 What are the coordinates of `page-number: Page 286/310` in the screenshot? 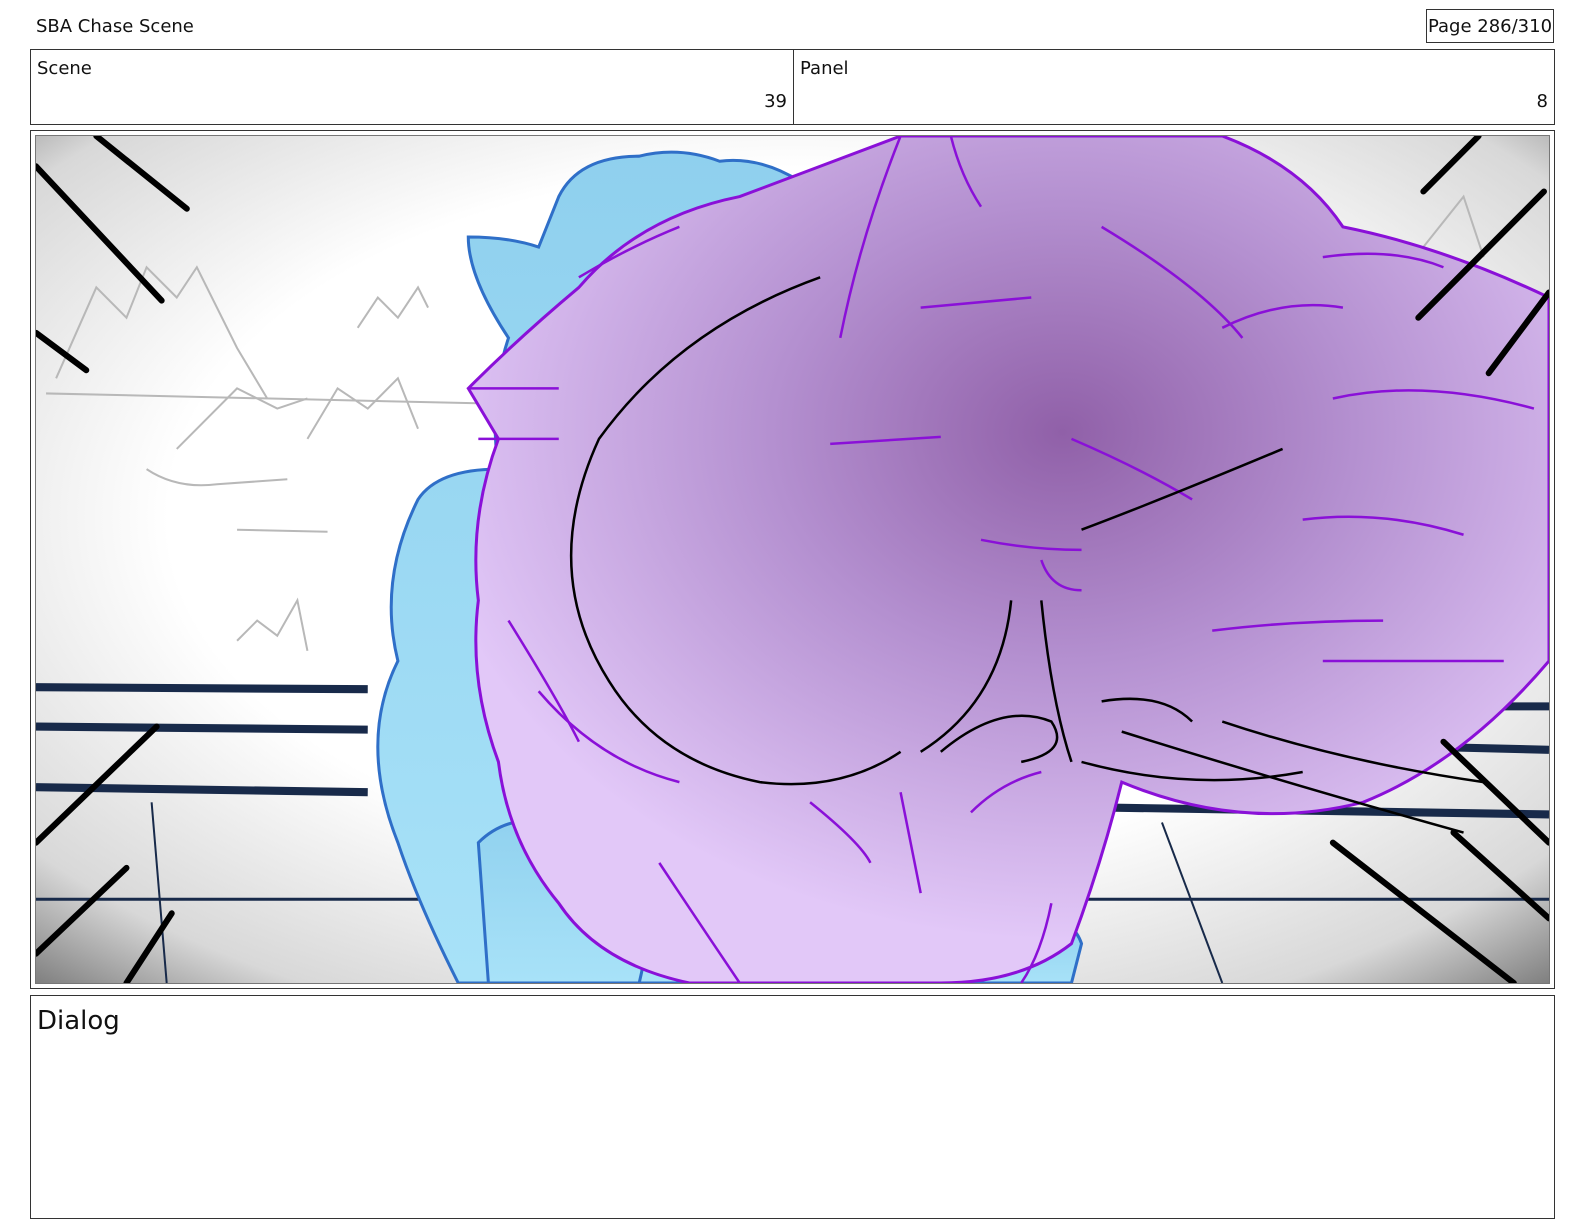 It's located at (1490, 26).